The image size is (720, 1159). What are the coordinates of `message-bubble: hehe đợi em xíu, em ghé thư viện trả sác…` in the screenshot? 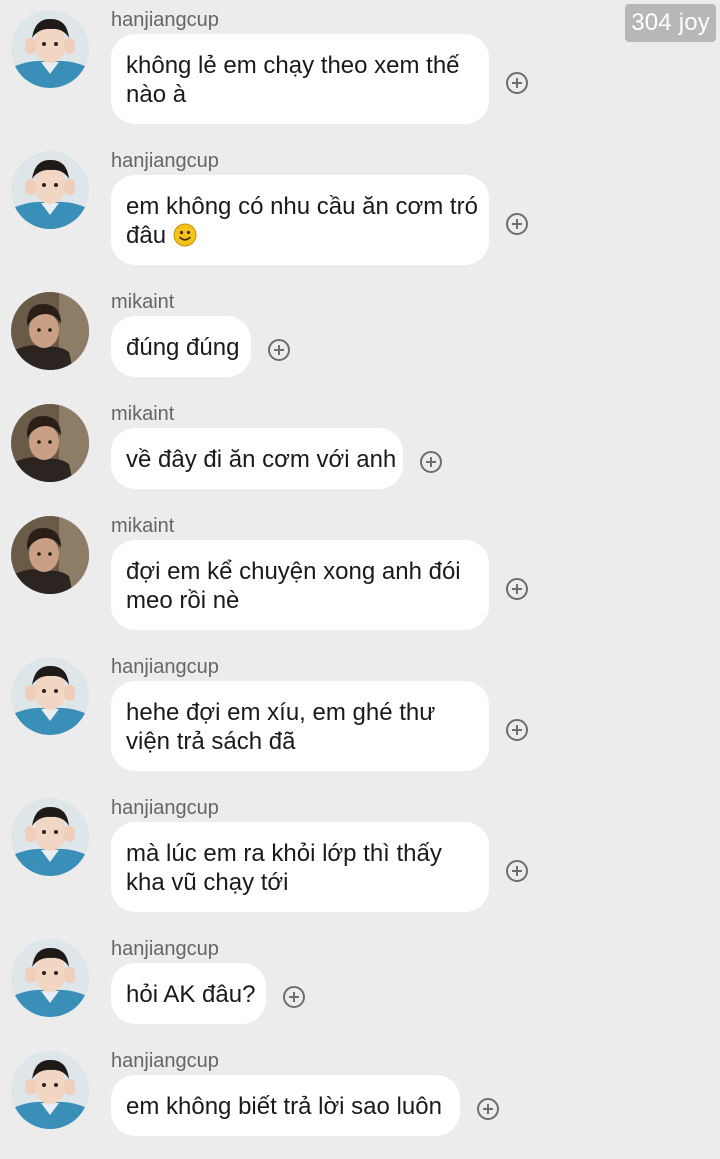 It's located at (300, 726).